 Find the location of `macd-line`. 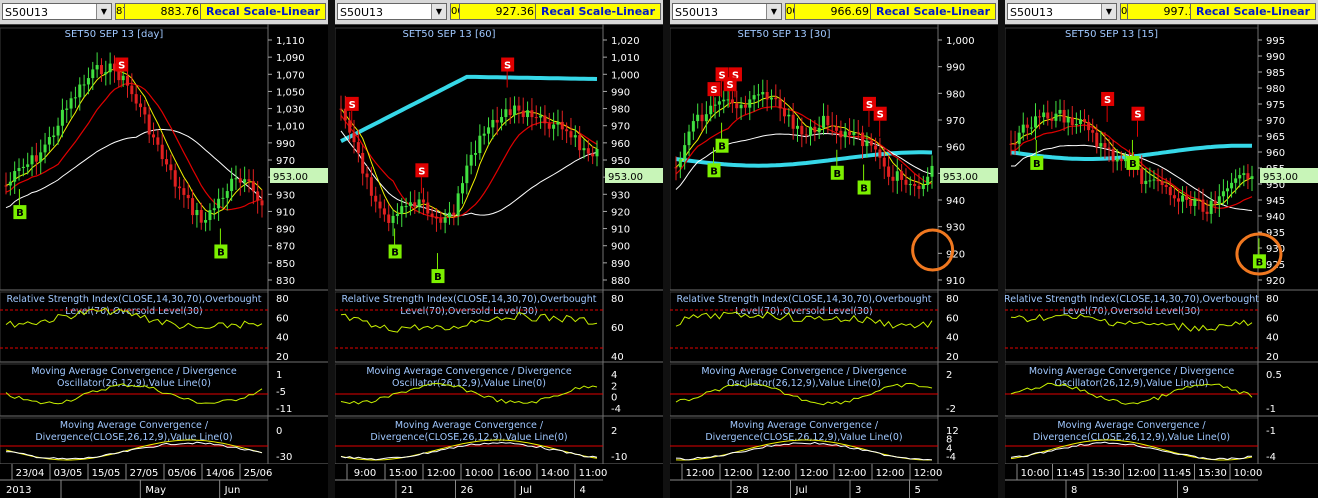

macd-line is located at coordinates (1131, 450).